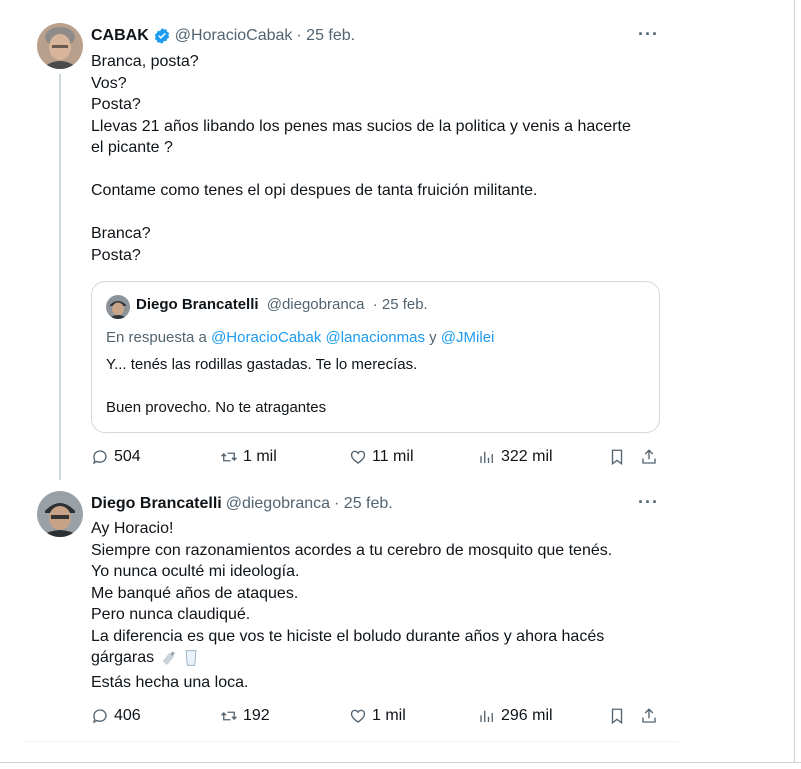 Image resolution: width=801 pixels, height=769 pixels. What do you see at coordinates (169, 658) in the screenshot?
I see `spray-bottle-icon` at bounding box center [169, 658].